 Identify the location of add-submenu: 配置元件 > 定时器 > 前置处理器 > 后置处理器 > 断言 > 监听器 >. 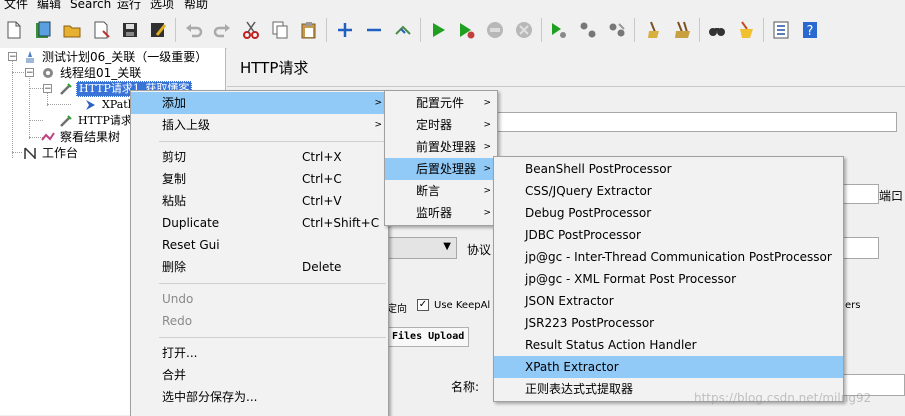
(441, 158).